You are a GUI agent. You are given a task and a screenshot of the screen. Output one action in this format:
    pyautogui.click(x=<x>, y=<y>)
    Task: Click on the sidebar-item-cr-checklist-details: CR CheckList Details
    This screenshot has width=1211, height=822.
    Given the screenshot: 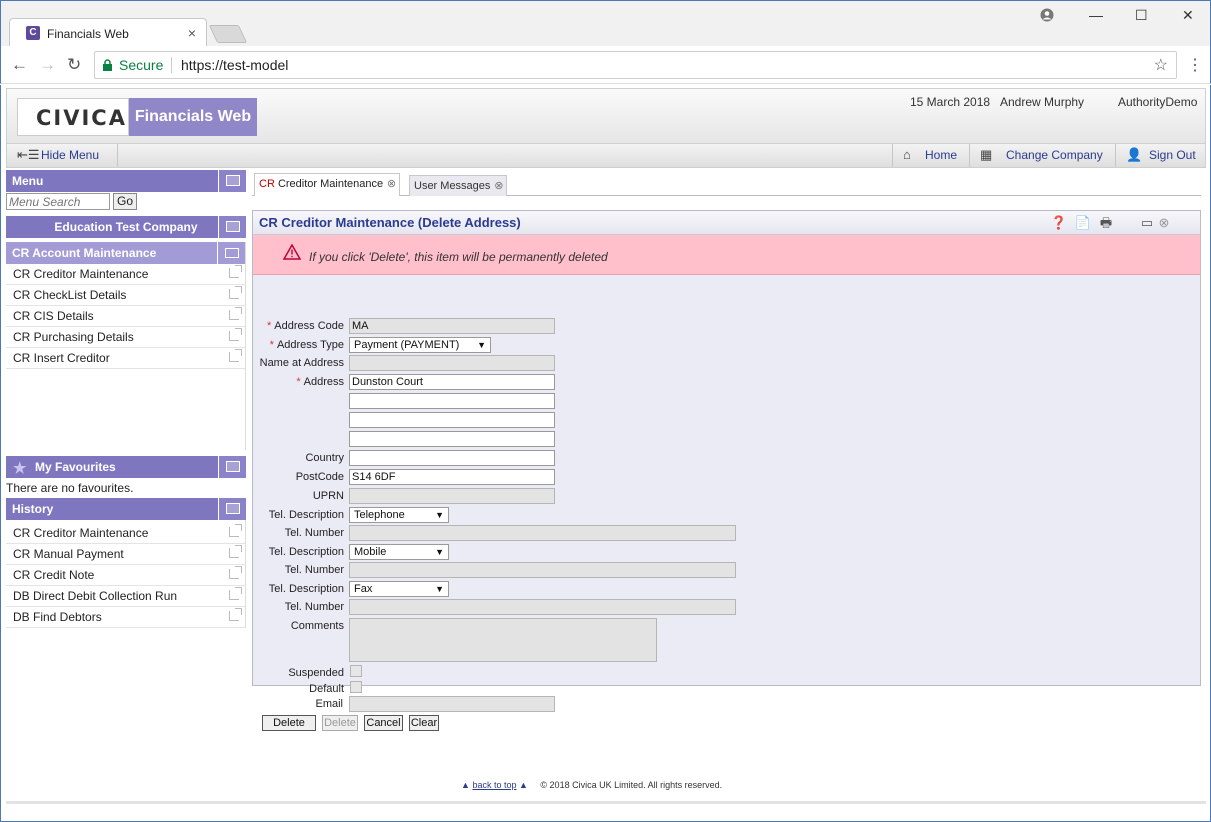 What is the action you would take?
    pyautogui.click(x=125, y=295)
    